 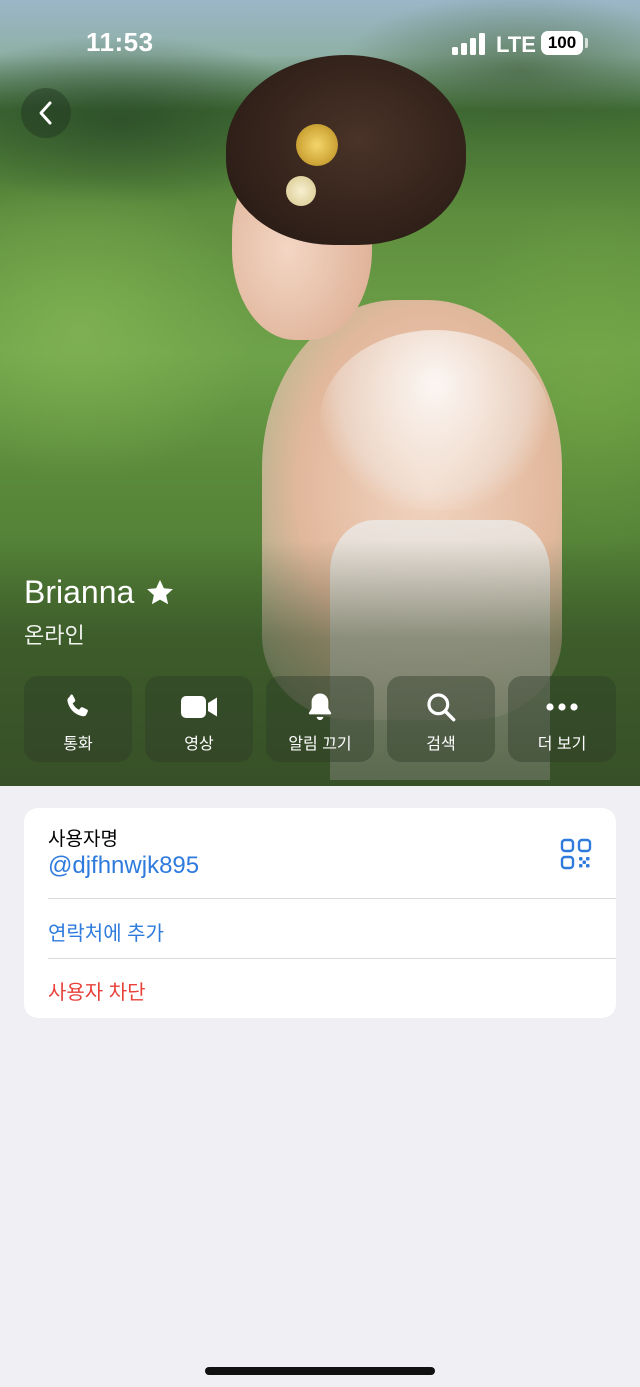 I want to click on add-contact-button: 연락처에 추가, so click(x=106, y=931).